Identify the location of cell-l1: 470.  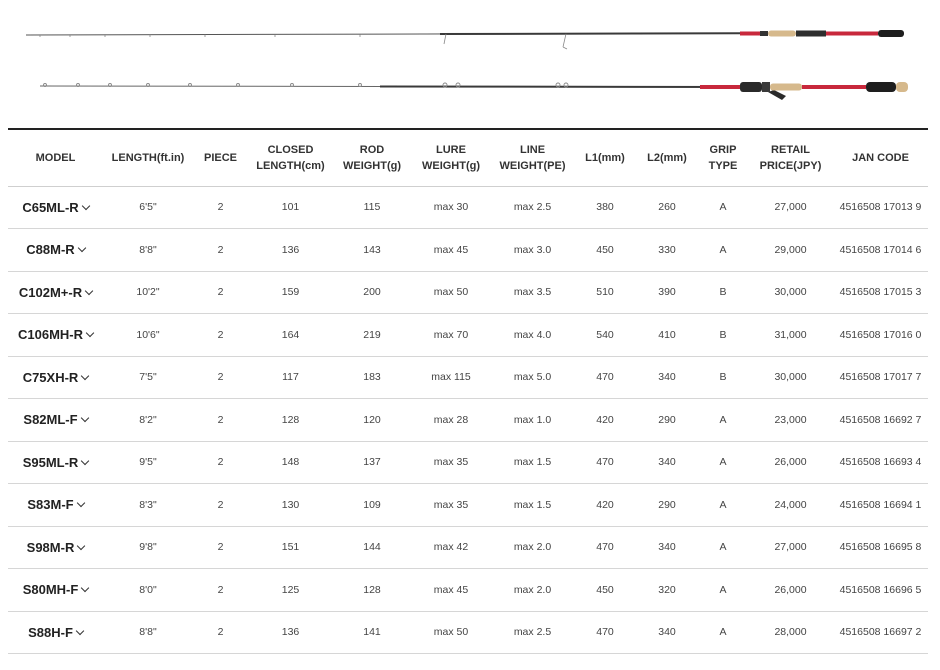
(605, 377).